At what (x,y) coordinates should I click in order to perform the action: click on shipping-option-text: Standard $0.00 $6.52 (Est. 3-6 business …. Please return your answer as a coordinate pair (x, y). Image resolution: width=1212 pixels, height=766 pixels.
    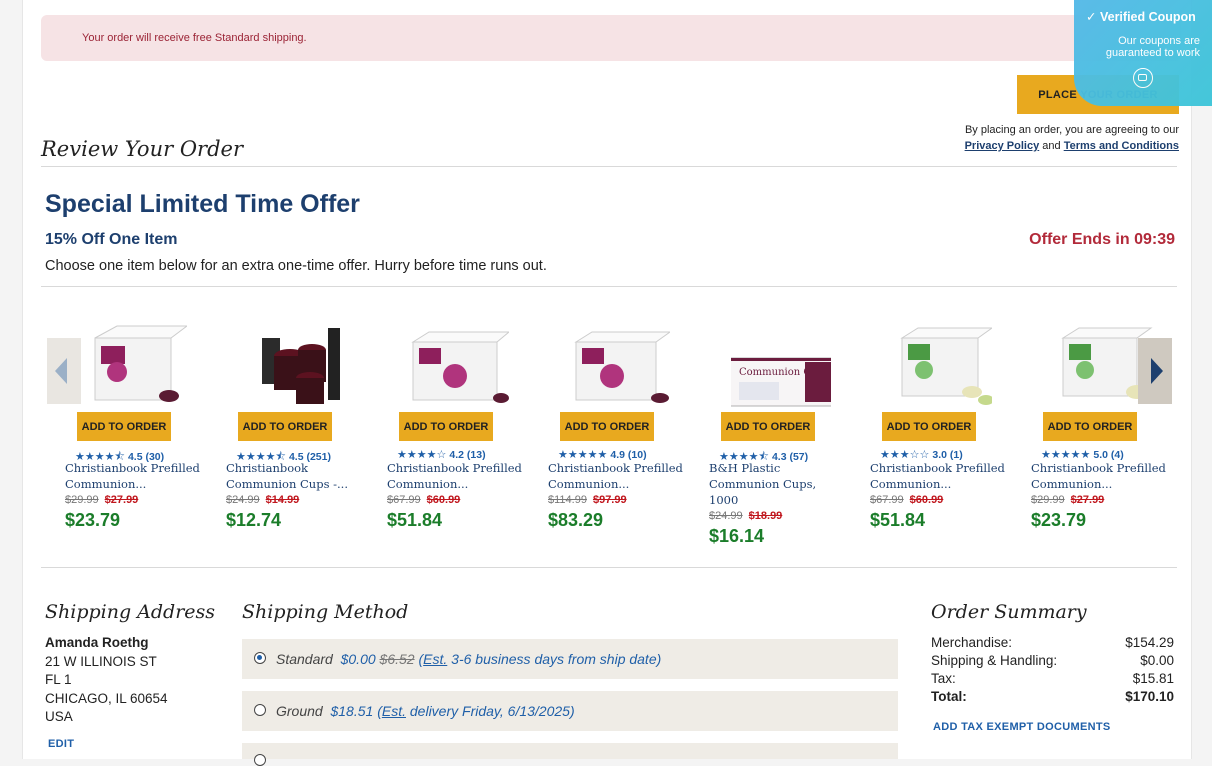
    Looking at the image, I should click on (469, 659).